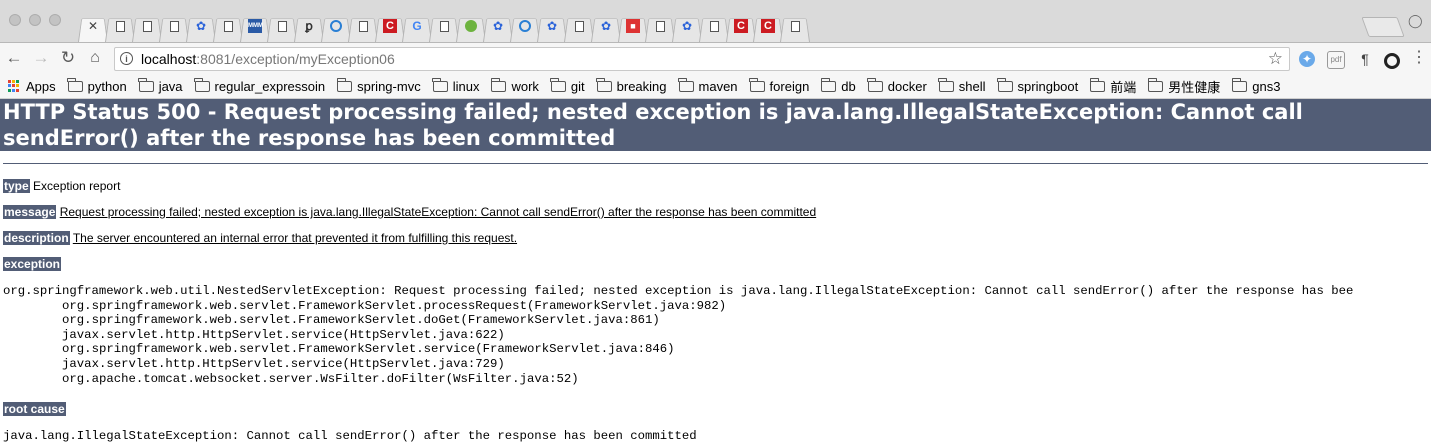 Image resolution: width=1431 pixels, height=444 pixels. What do you see at coordinates (68, 58) in the screenshot?
I see `reload-button: ↻` at bounding box center [68, 58].